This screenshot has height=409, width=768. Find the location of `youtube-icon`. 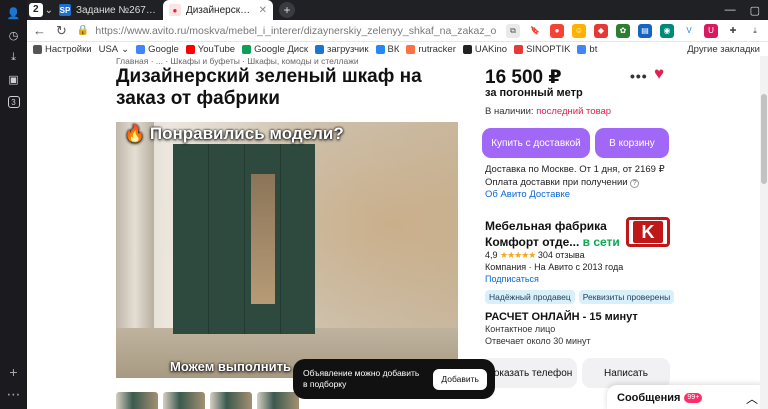

youtube-icon is located at coordinates (190, 49).